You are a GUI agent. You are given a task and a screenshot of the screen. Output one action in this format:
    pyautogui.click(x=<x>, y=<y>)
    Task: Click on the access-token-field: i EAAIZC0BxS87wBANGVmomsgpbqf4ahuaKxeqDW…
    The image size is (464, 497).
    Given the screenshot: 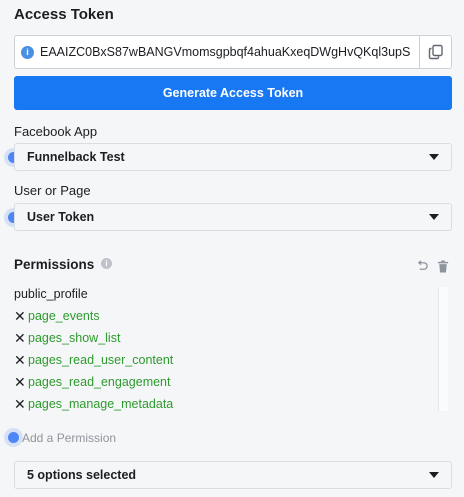 What is the action you would take?
    pyautogui.click(x=233, y=52)
    